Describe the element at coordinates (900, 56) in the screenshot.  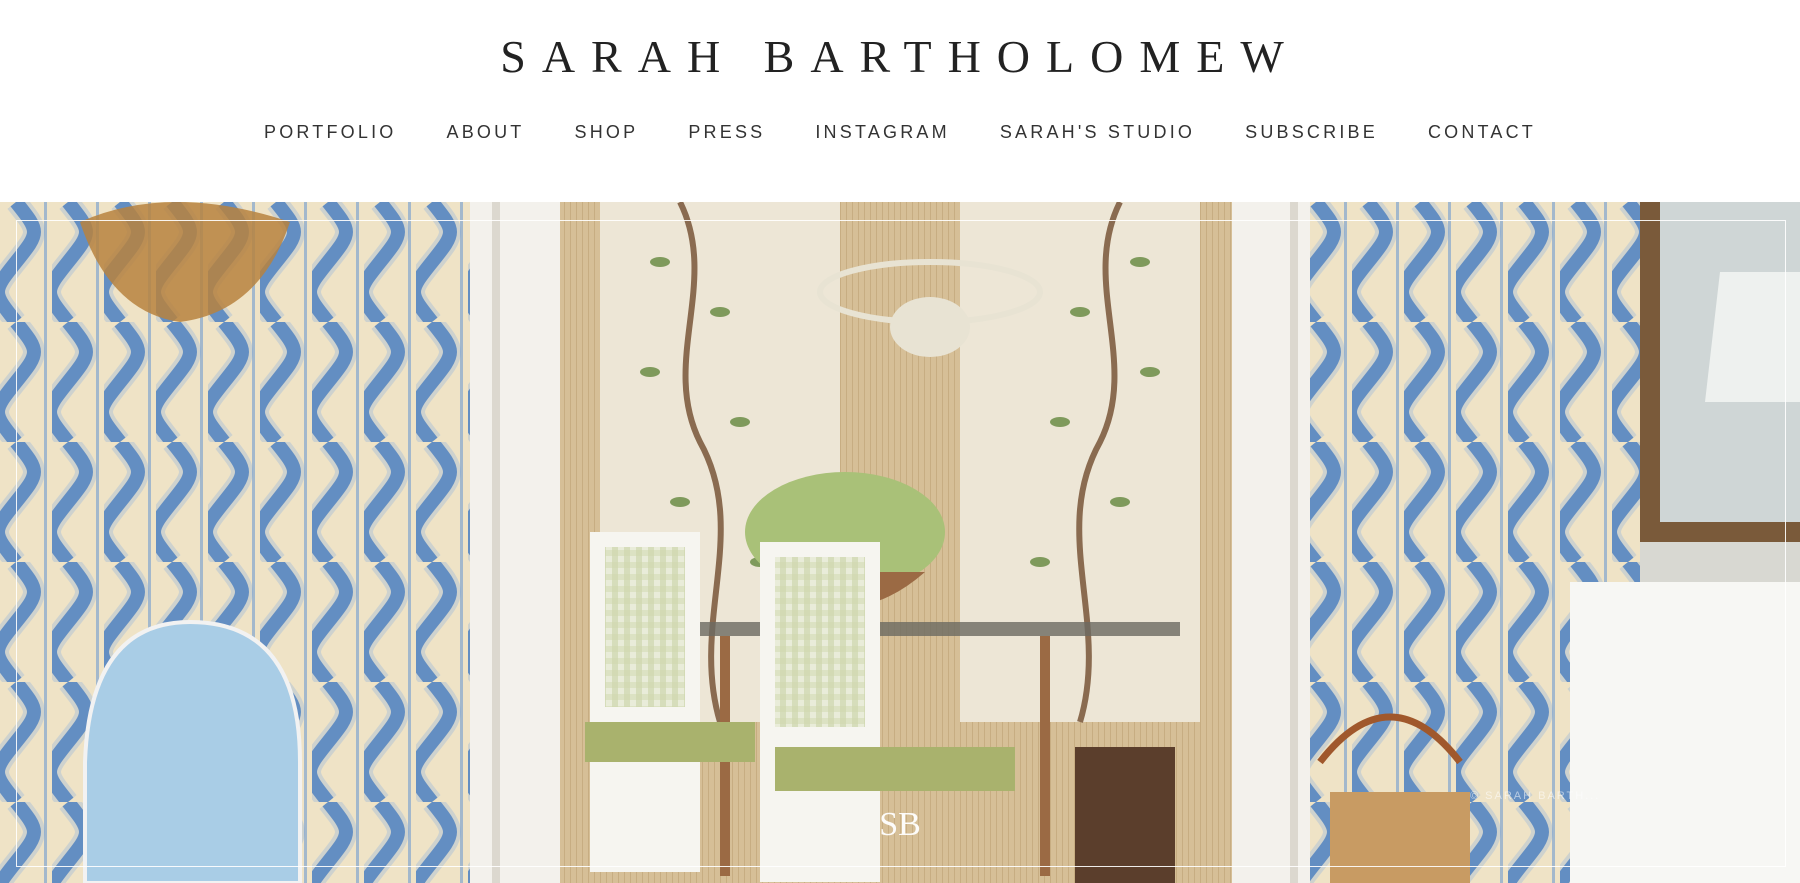
I see `site-title: SARAH BARTHOLOMEW` at that location.